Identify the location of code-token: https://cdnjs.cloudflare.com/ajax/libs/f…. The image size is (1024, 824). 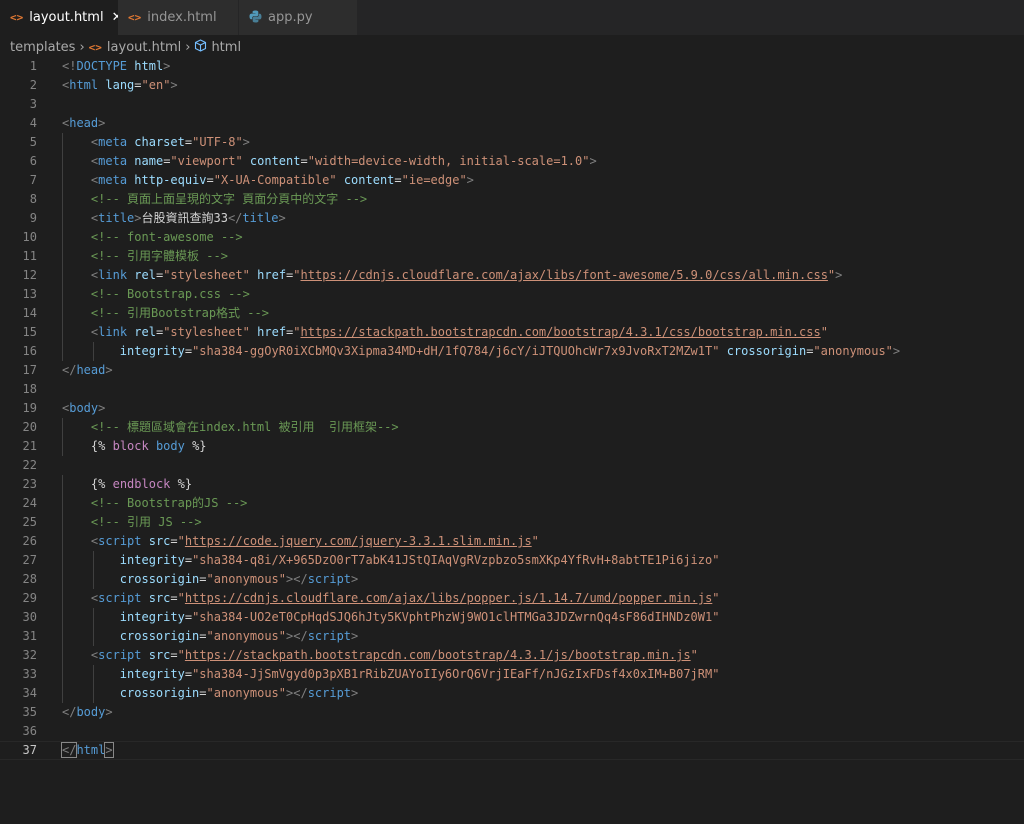
(564, 275).